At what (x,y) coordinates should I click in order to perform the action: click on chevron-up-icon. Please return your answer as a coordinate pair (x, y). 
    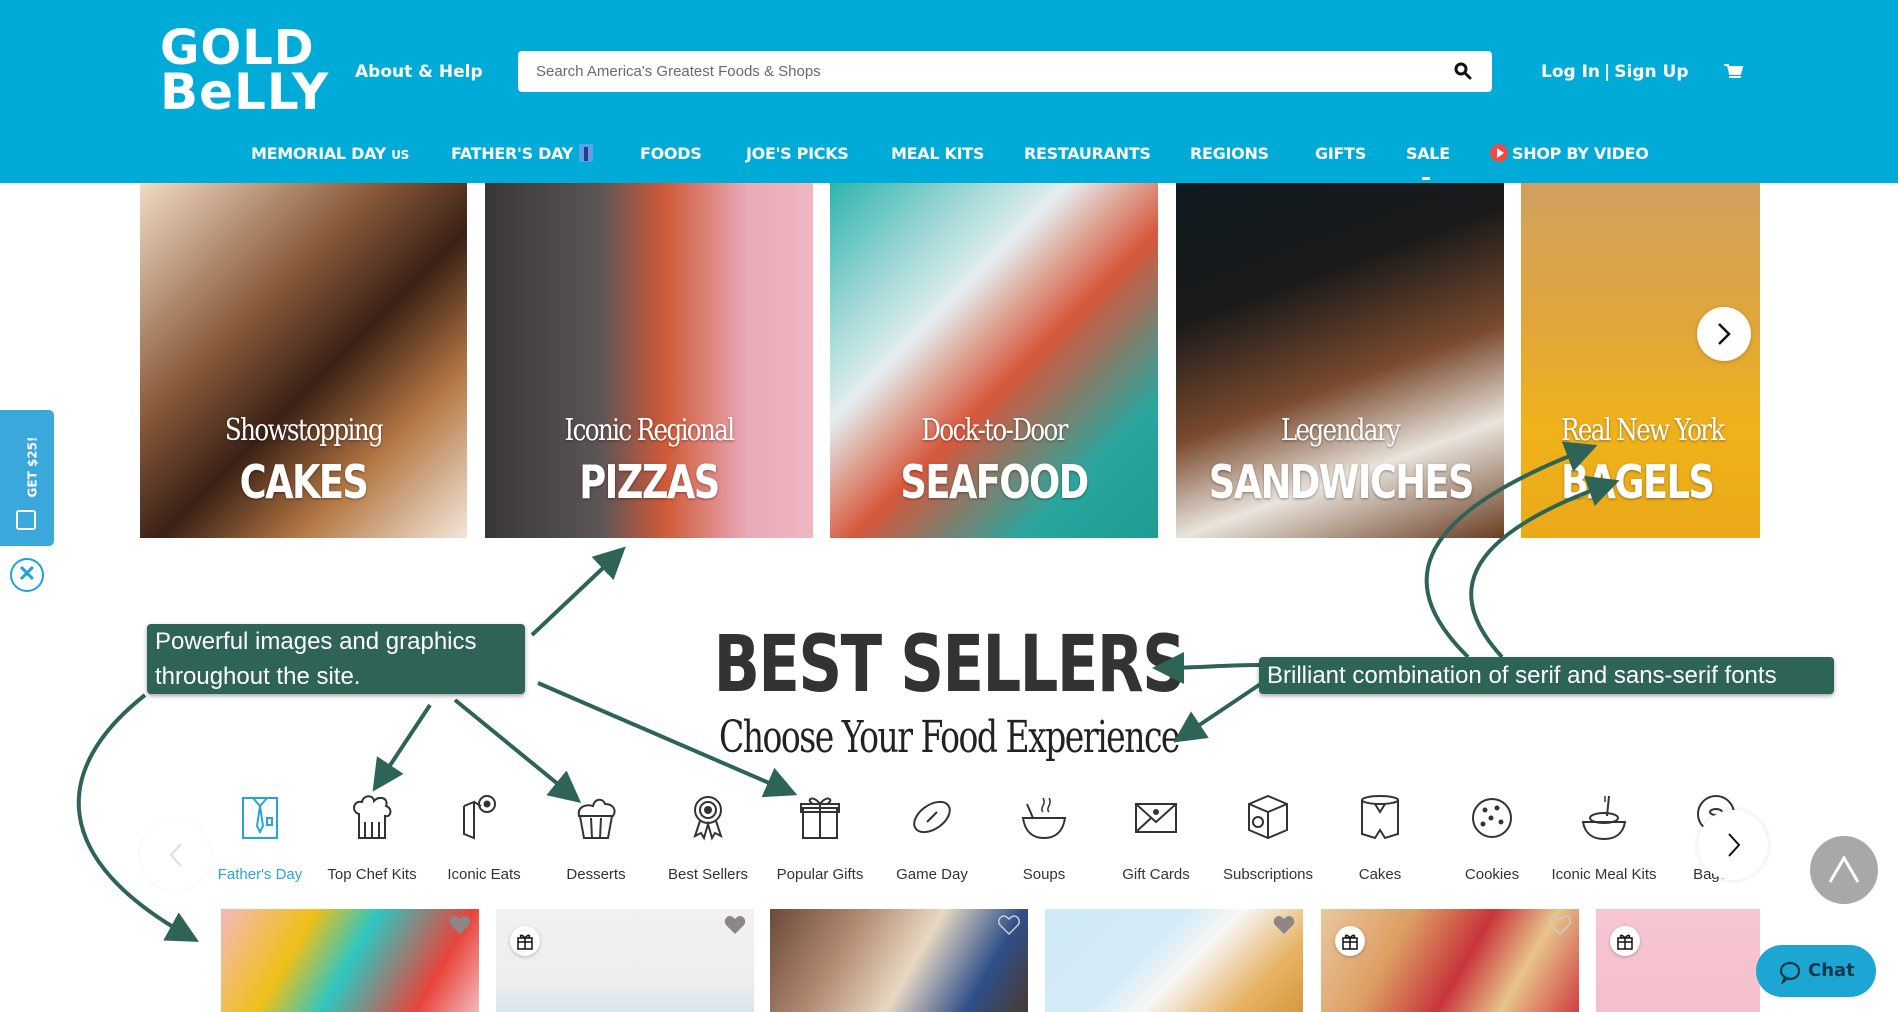
    Looking at the image, I should click on (1844, 869).